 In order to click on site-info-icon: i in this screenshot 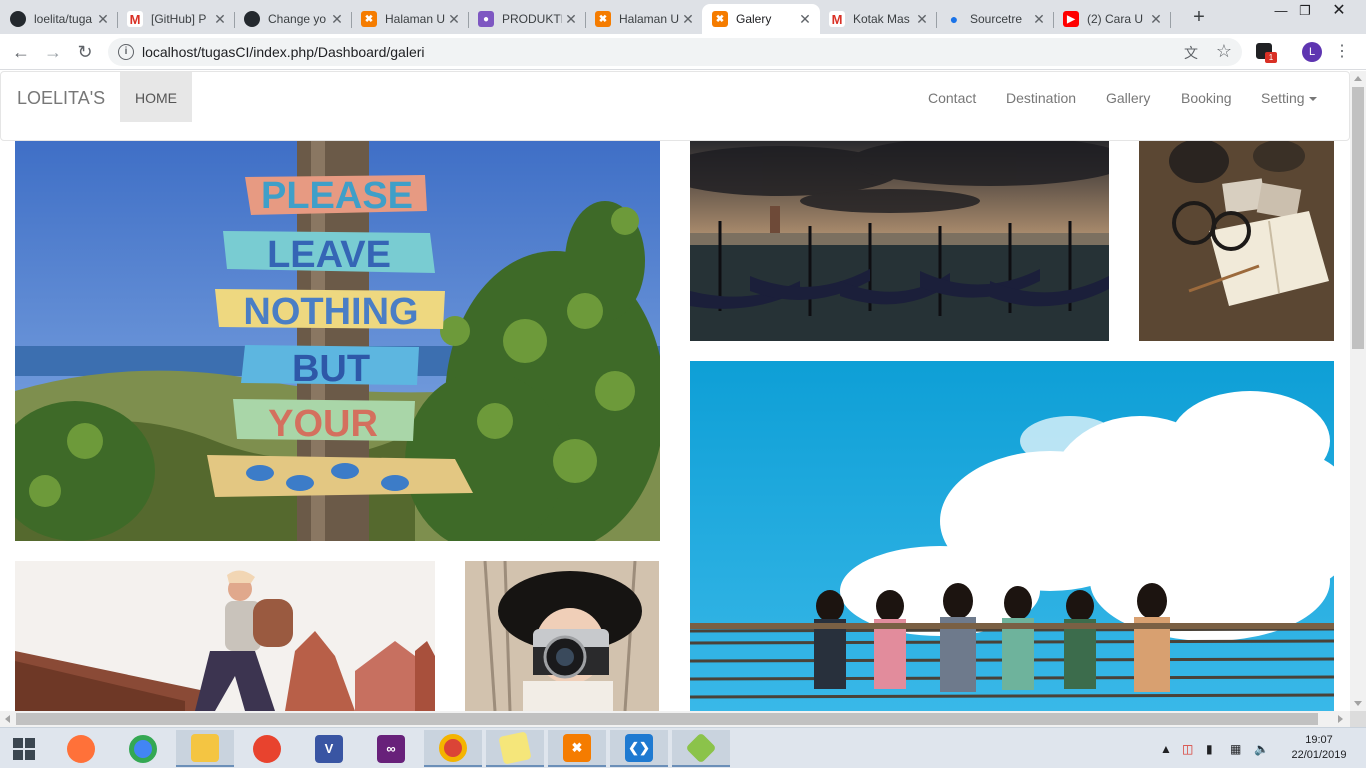, I will do `click(126, 52)`.